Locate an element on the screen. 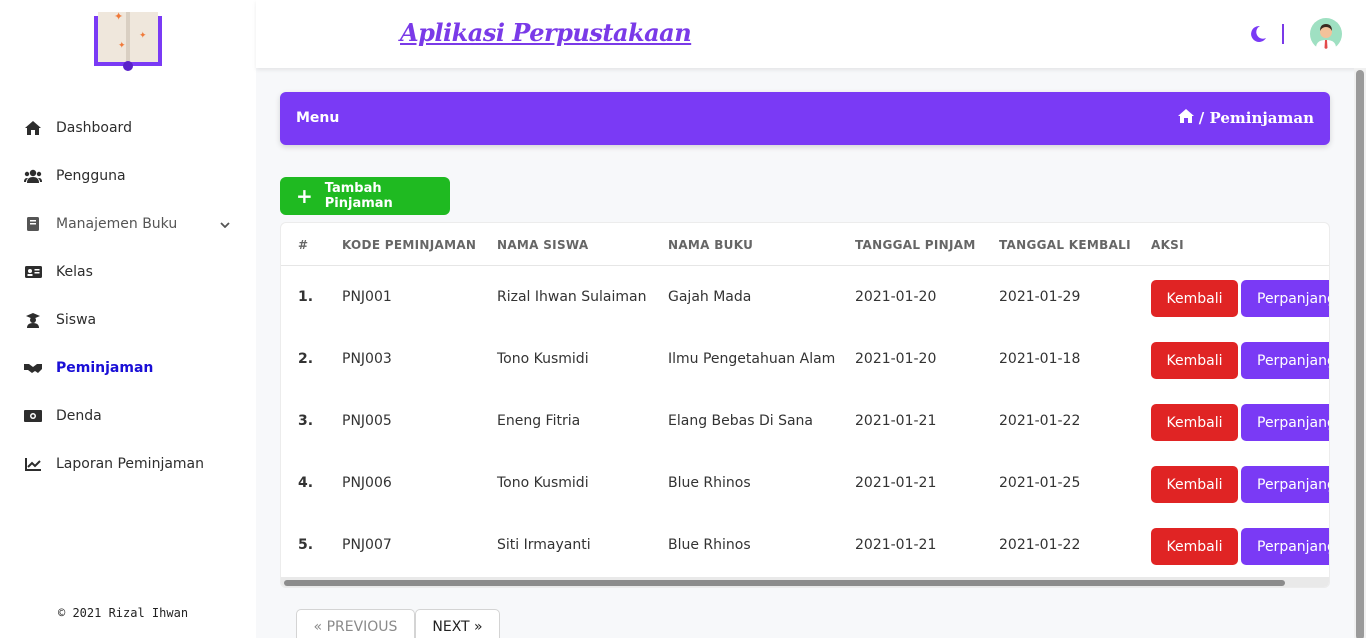 This screenshot has height=638, width=1366. sidebar-item-label: Denda is located at coordinates (79, 416).